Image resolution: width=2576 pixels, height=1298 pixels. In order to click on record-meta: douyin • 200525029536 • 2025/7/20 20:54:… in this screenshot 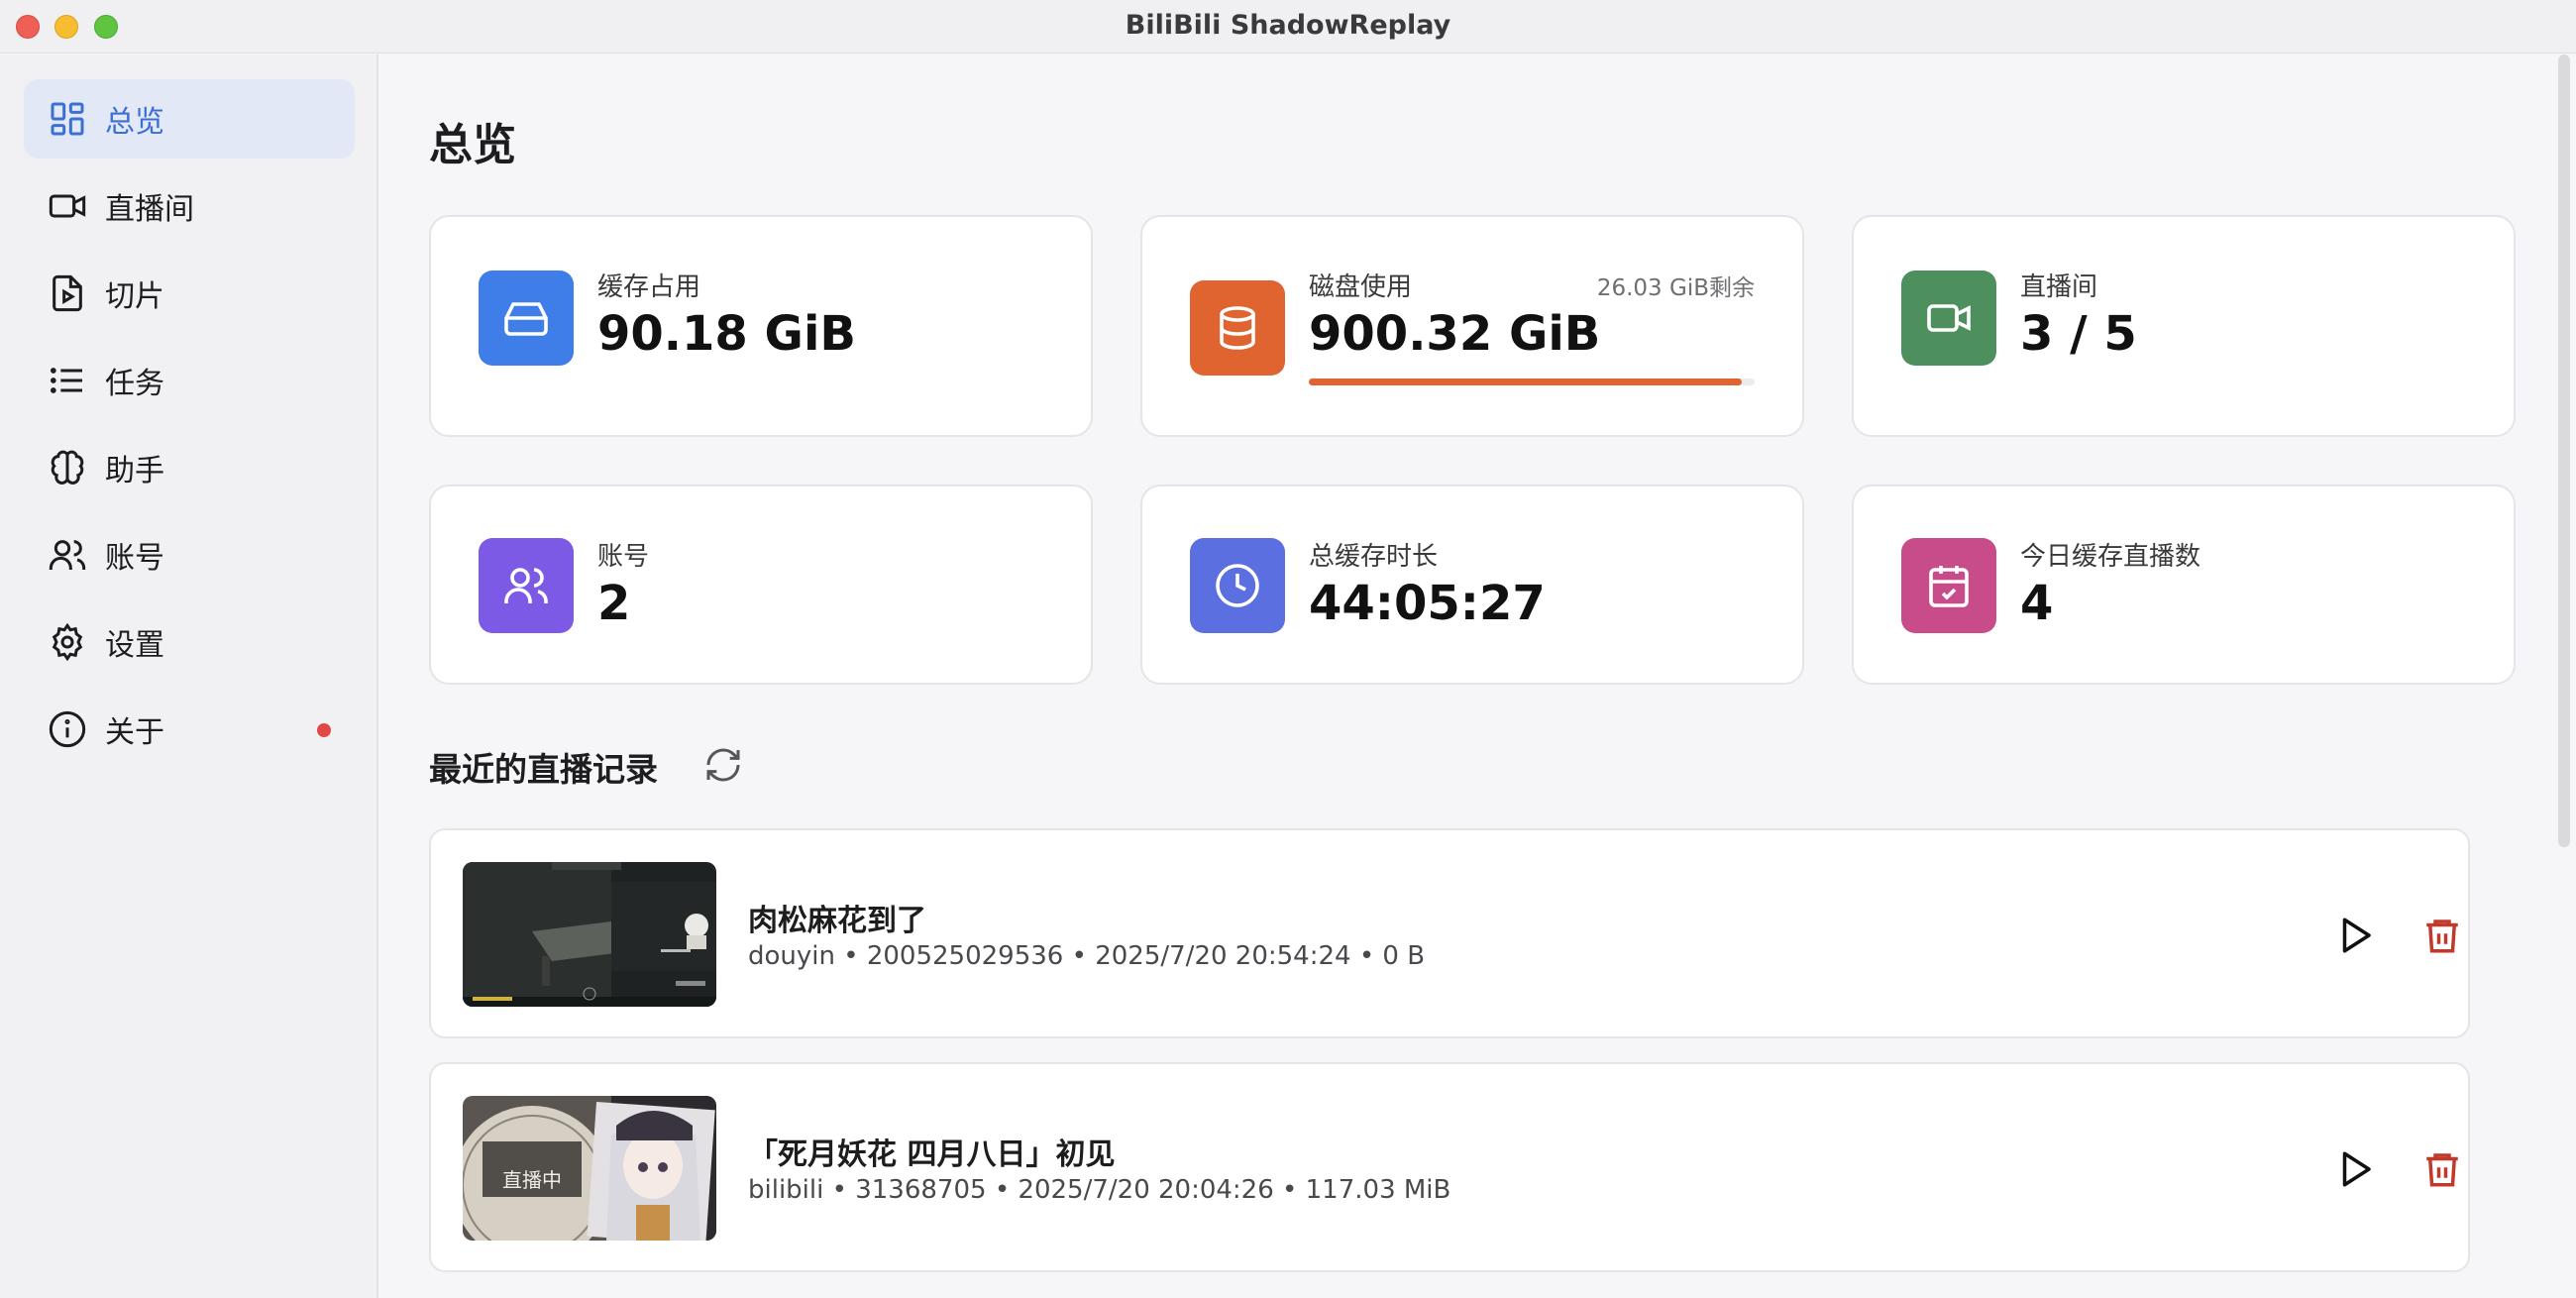, I will do `click(1087, 956)`.